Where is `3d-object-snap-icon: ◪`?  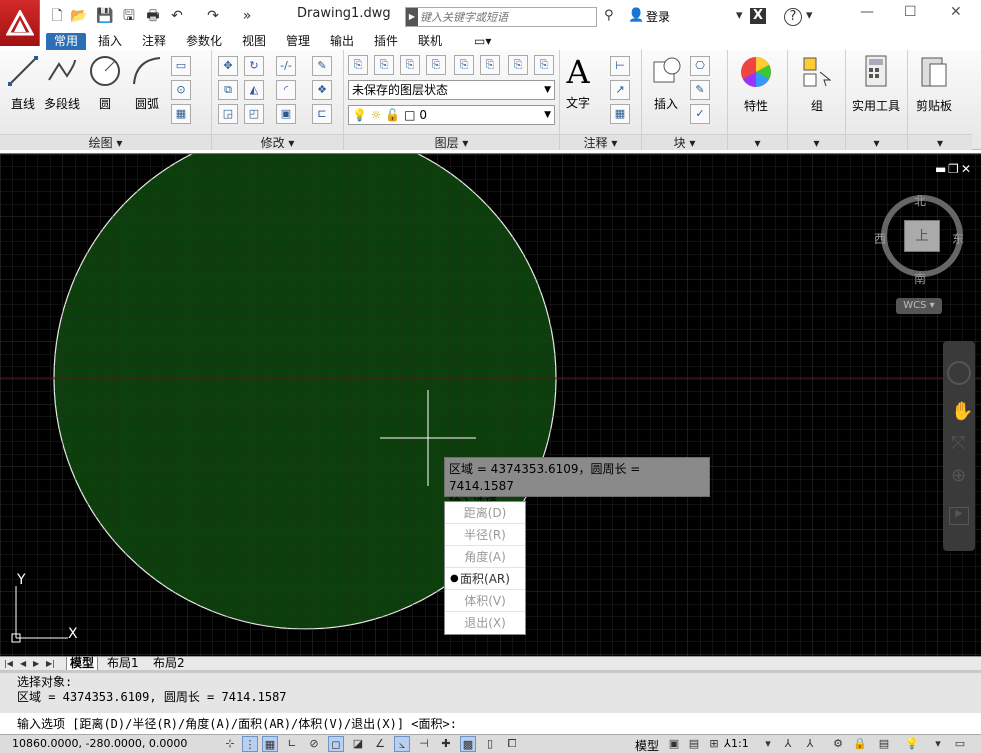
3d-object-snap-icon: ◪ is located at coordinates (358, 744).